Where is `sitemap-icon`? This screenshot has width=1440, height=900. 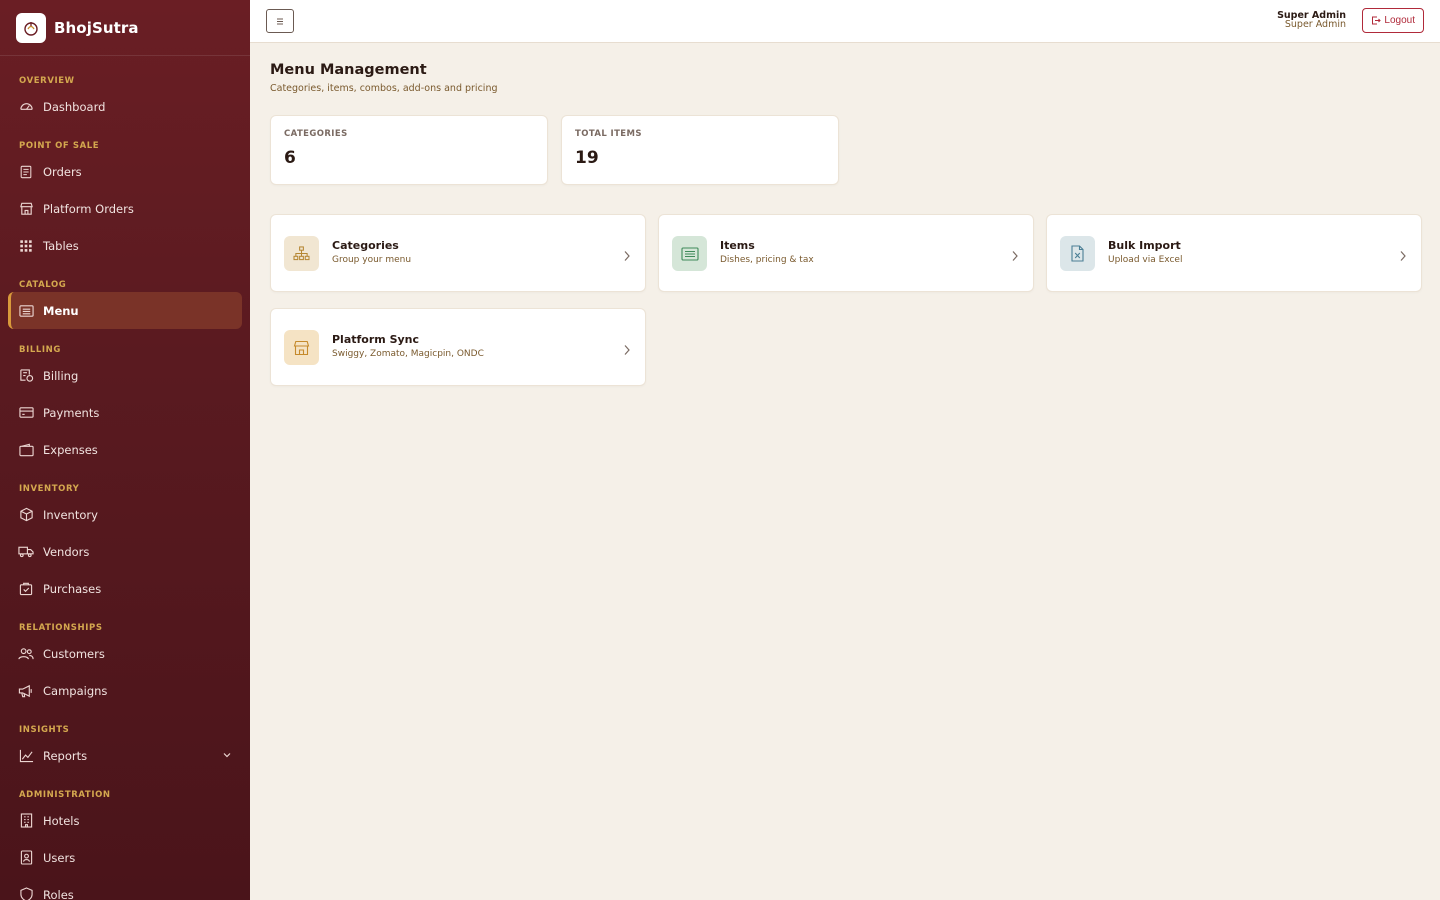
sitemap-icon is located at coordinates (301, 253).